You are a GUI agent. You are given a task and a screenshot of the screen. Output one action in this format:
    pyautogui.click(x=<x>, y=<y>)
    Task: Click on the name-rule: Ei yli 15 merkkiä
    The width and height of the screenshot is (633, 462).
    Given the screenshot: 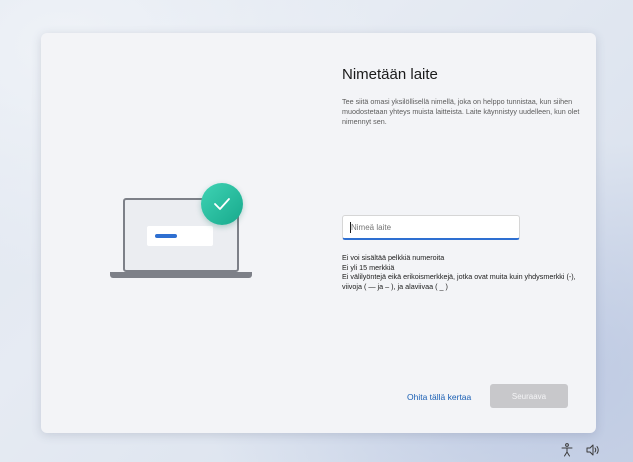 What is the action you would take?
    pyautogui.click(x=368, y=267)
    